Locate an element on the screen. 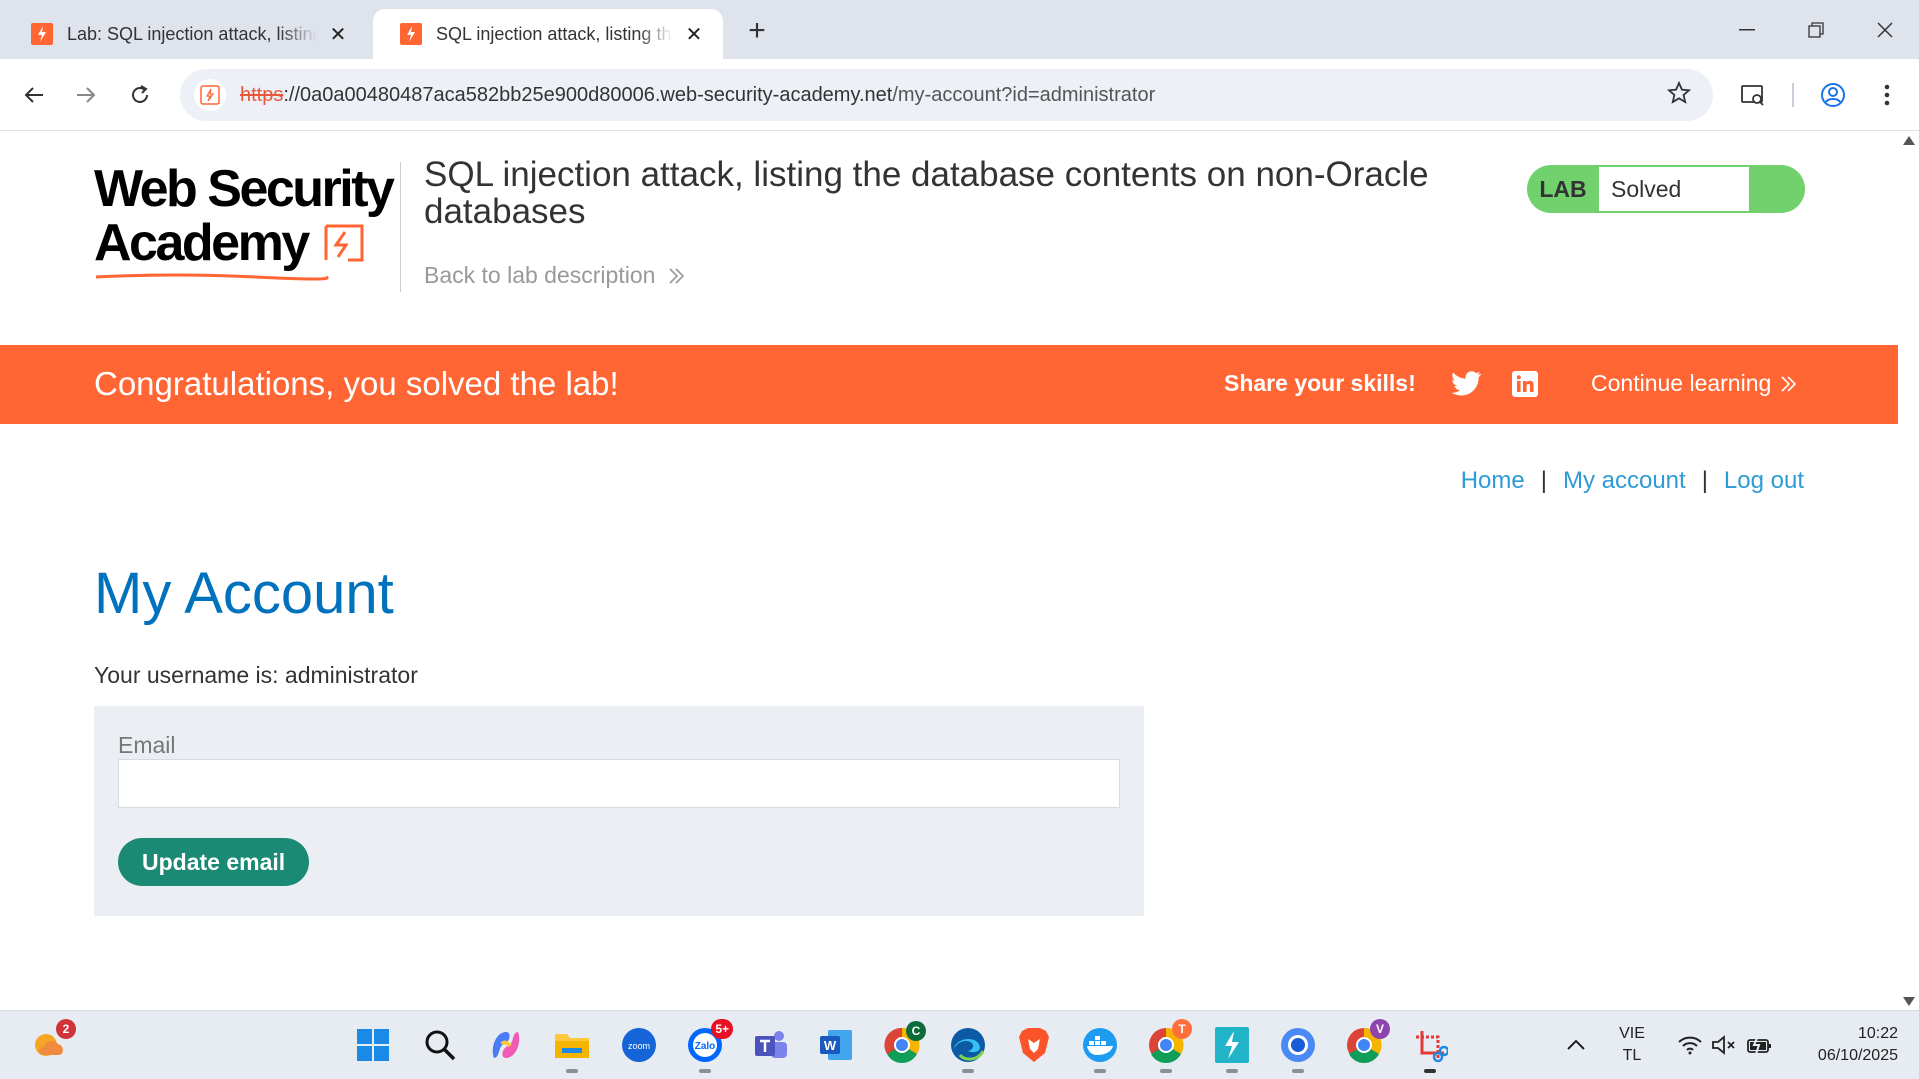  volume-muted-icon is located at coordinates (1724, 1045).